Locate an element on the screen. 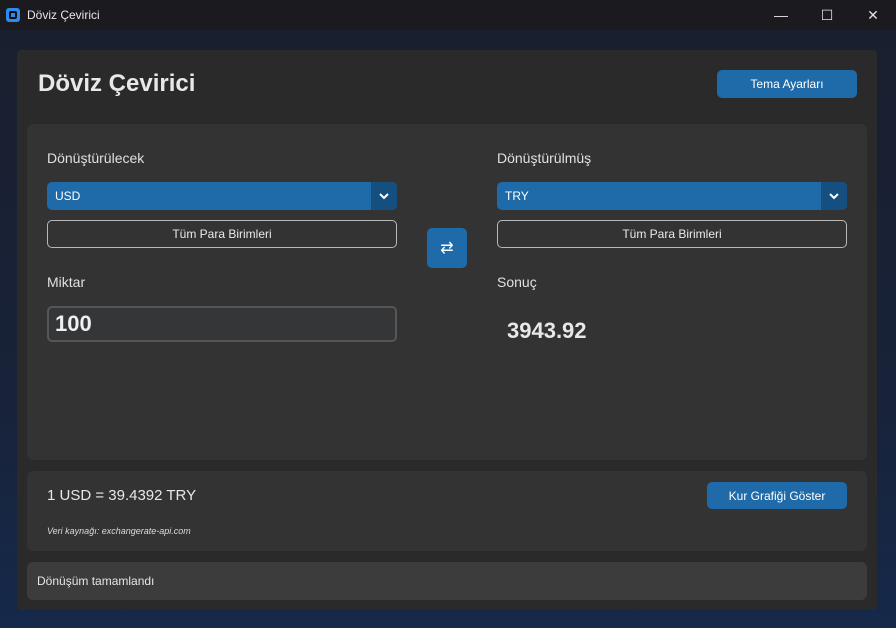 The image size is (896, 628). status-text: Dönüşüm tamamlandı is located at coordinates (96, 581).